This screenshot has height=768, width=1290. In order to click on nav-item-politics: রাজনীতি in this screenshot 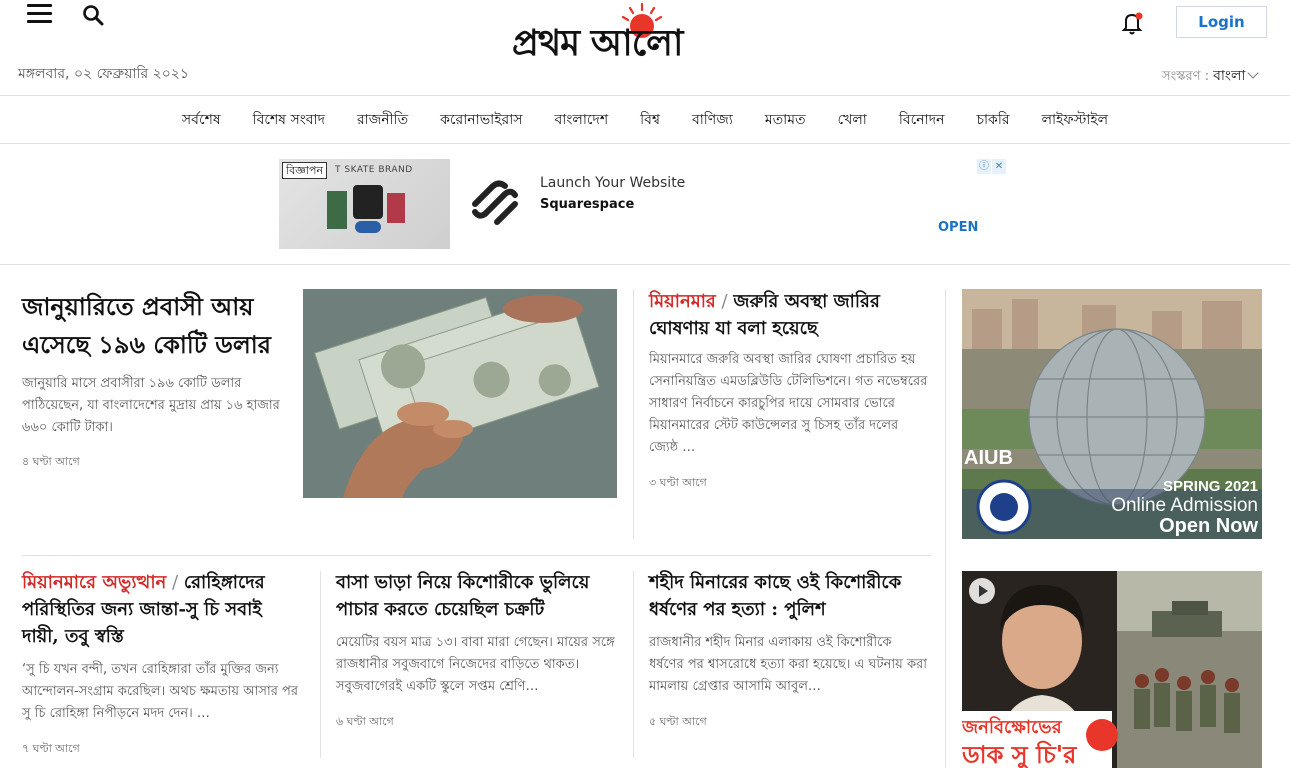, I will do `click(382, 120)`.